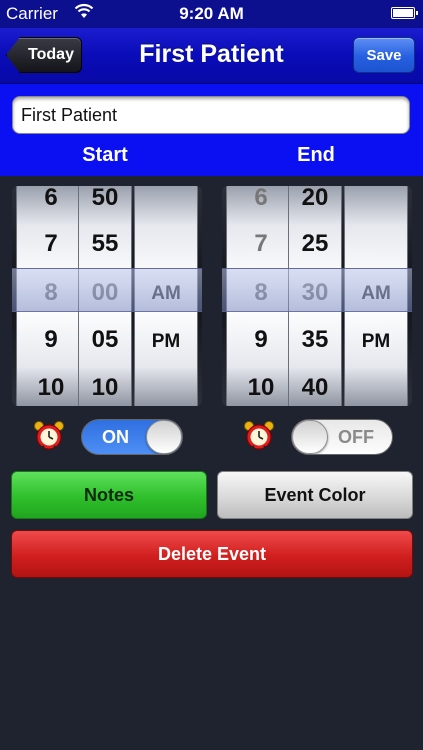  Describe the element at coordinates (105, 293) in the screenshot. I see `start-minute-option: 00` at that location.